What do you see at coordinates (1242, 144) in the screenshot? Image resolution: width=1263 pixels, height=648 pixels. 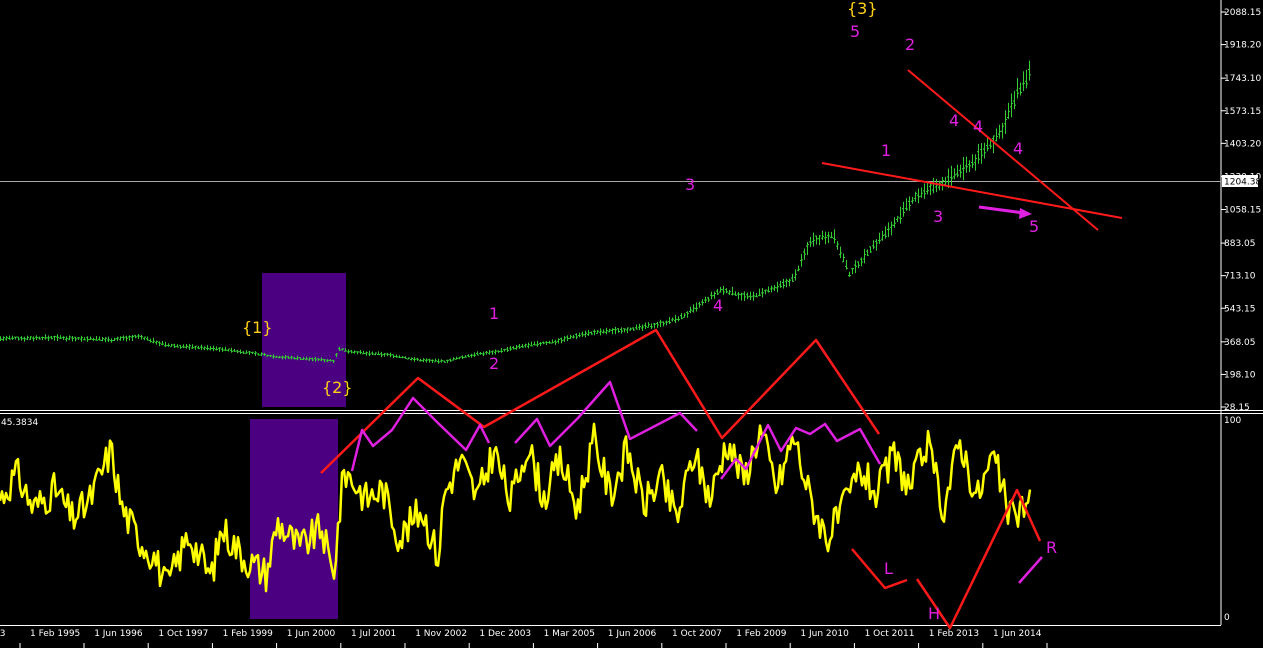 I see `price-tick-label: 1403.20` at bounding box center [1242, 144].